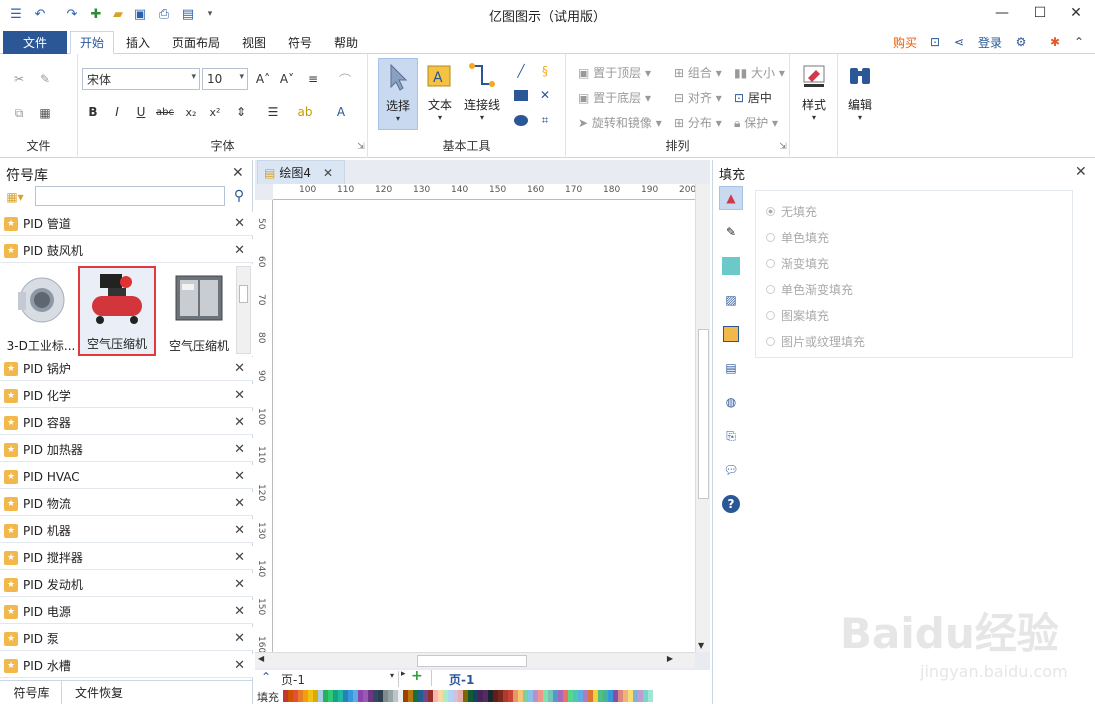  What do you see at coordinates (126, 612) in the screenshot?
I see `library-item: ★ PID 电源 ✕` at bounding box center [126, 612].